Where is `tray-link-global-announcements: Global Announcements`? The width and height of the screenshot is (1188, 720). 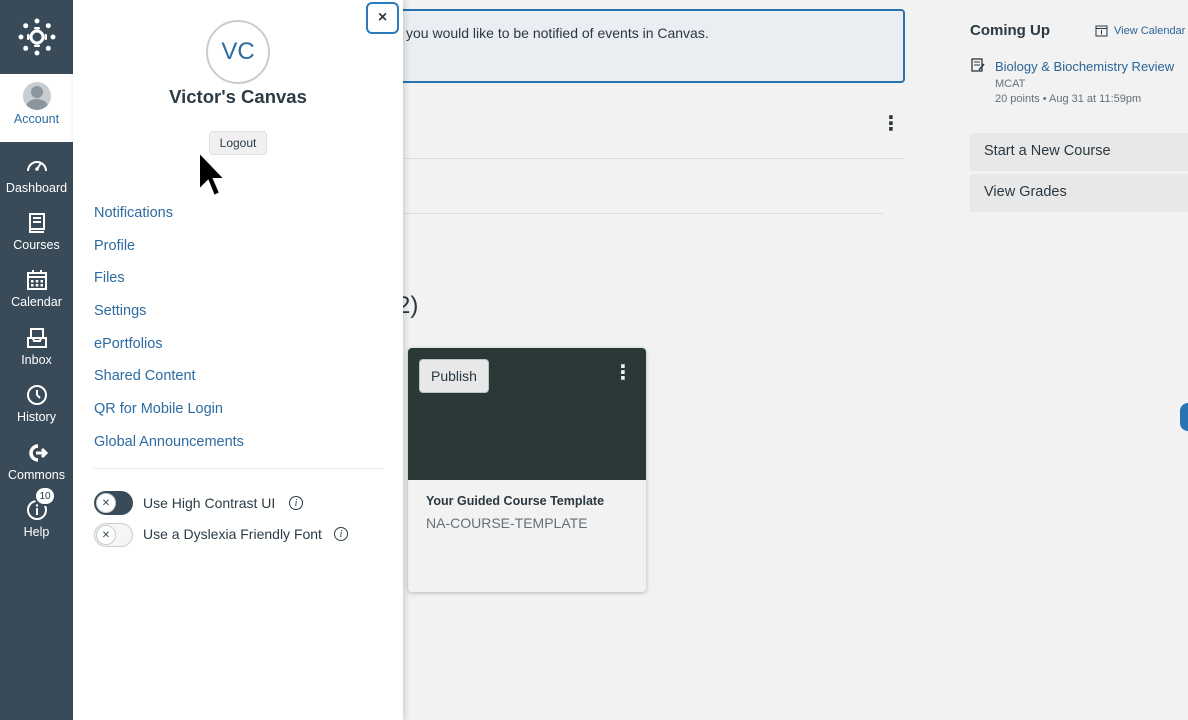
tray-link-global-announcements: Global Announcements is located at coordinates (169, 442).